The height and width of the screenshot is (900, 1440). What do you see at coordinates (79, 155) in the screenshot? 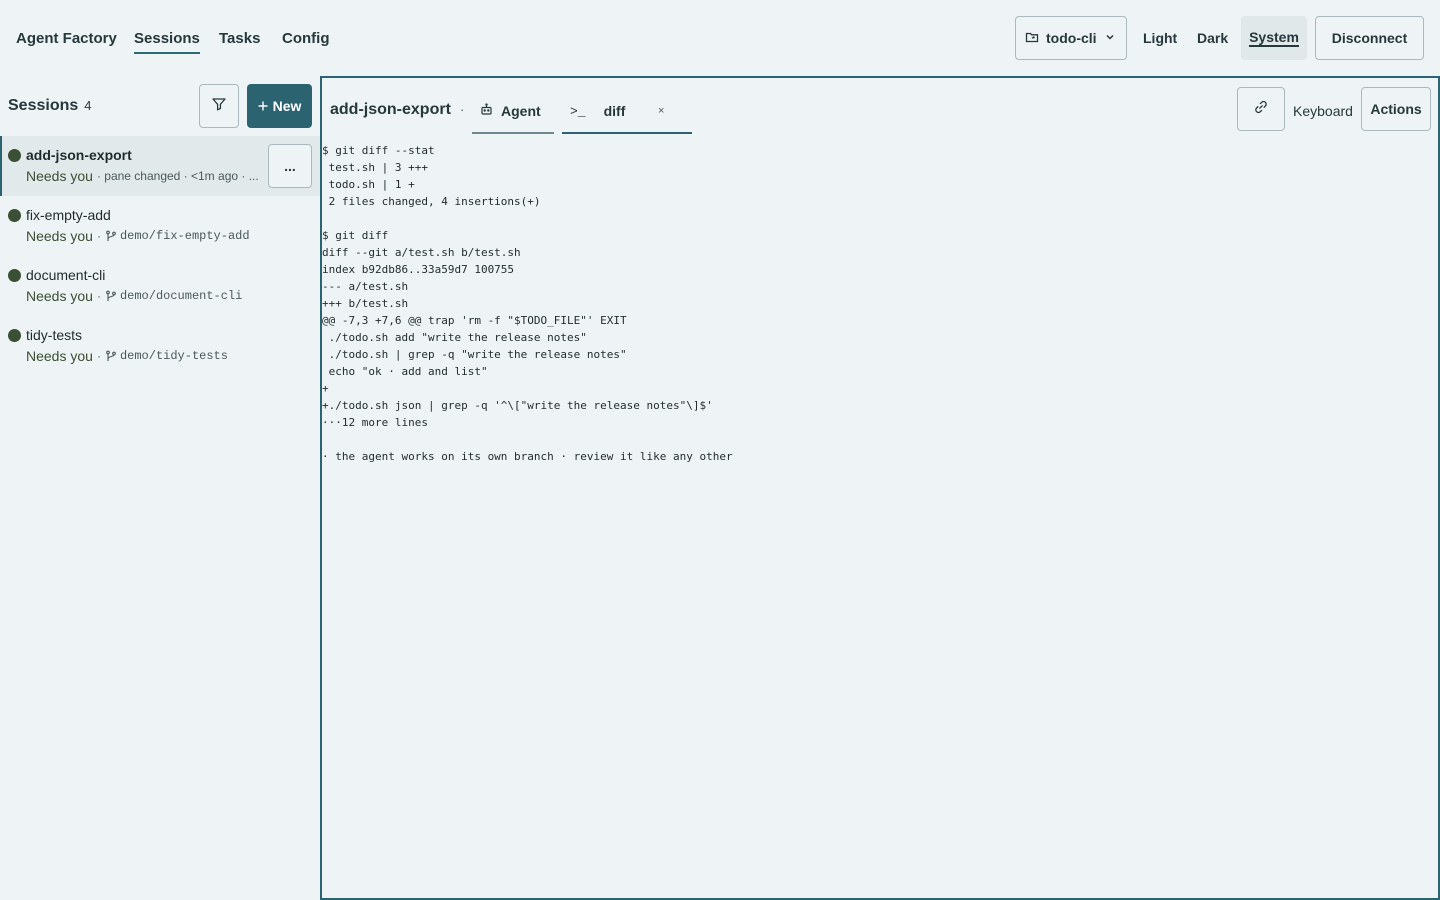
I see `session-name: add-json-export` at bounding box center [79, 155].